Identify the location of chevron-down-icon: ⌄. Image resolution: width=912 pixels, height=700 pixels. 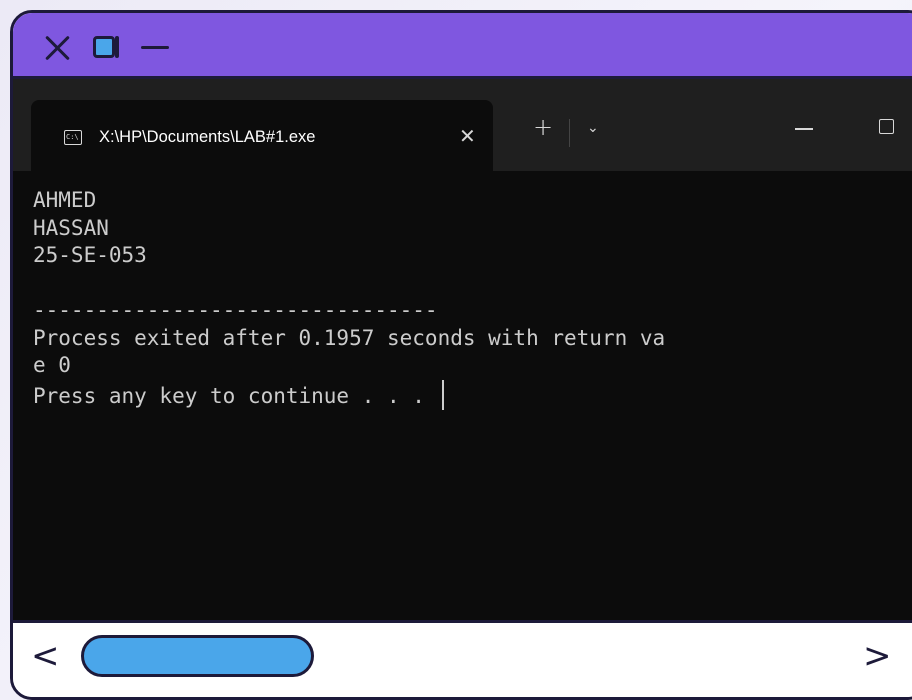
(593, 128).